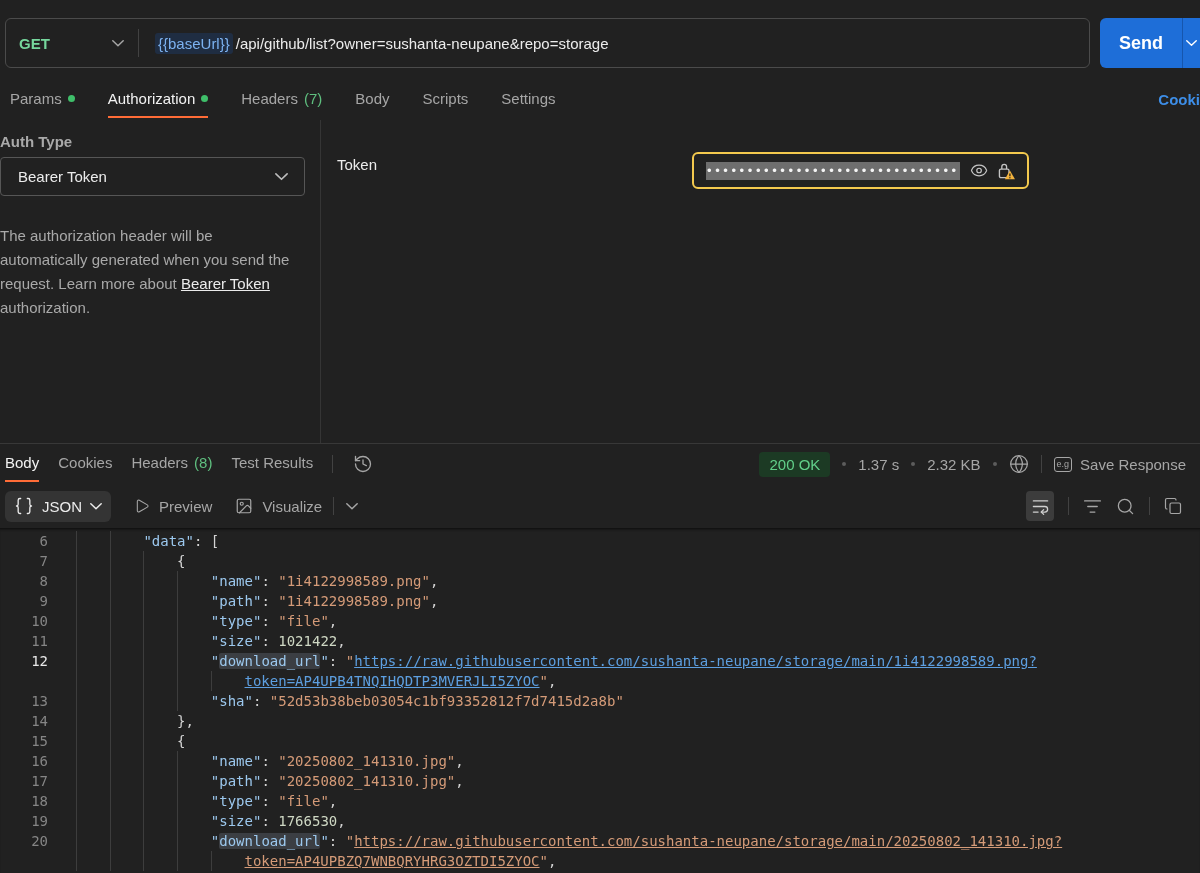  What do you see at coordinates (37, 142) in the screenshot?
I see `auth-type-label: Auth Type` at bounding box center [37, 142].